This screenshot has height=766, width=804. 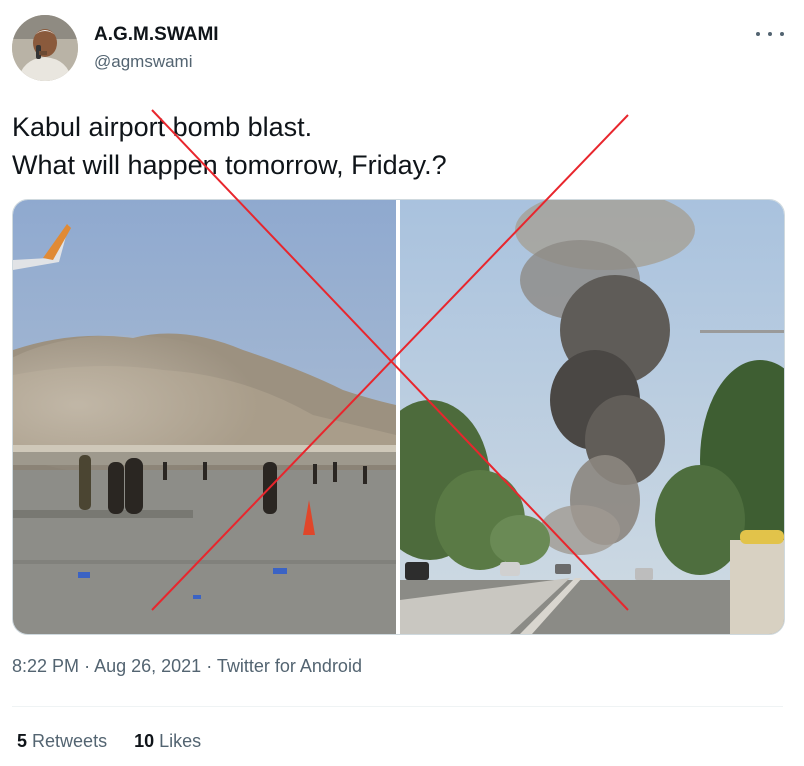 What do you see at coordinates (156, 35) in the screenshot?
I see `author-name: A.G.M.SWAMI` at bounding box center [156, 35].